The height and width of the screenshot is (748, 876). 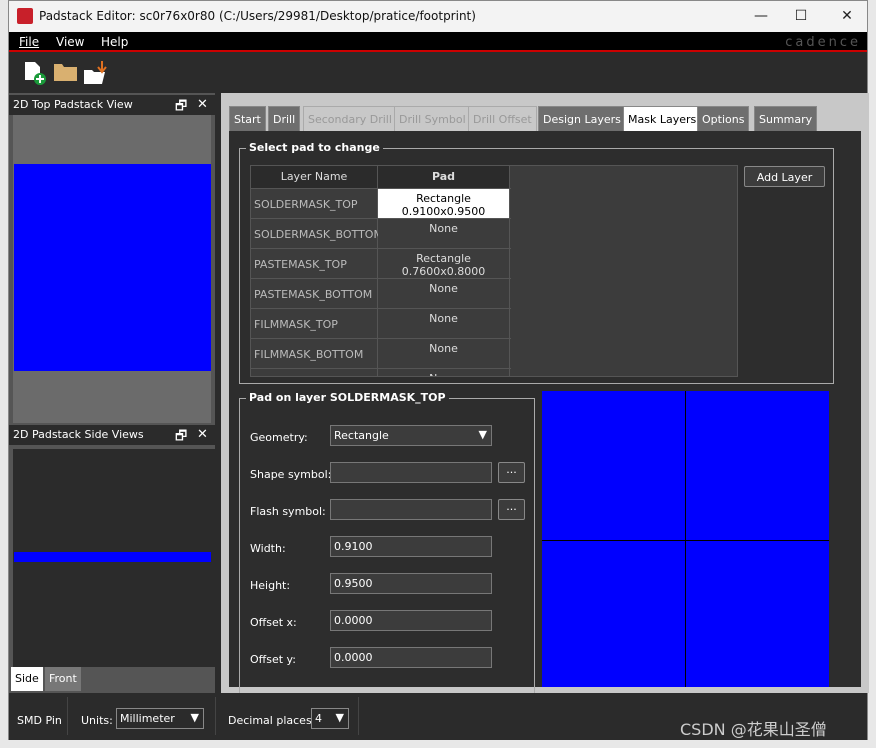 What do you see at coordinates (411, 620) in the screenshot?
I see `offset-x-input: 0.0000` at bounding box center [411, 620].